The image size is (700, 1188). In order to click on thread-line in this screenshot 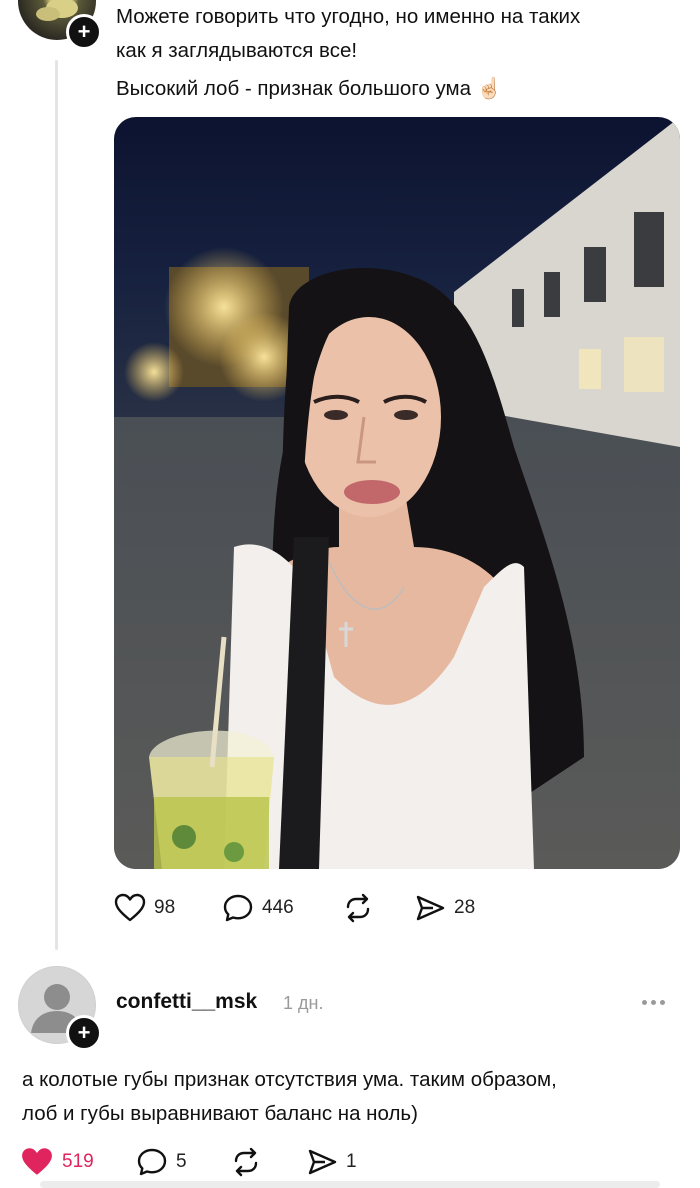, I will do `click(56, 505)`.